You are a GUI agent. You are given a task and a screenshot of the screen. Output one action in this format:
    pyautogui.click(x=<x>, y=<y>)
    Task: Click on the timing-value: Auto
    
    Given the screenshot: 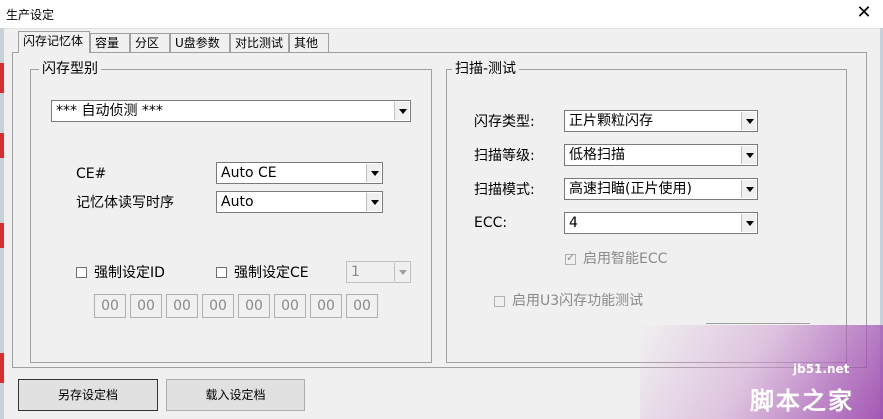 What is the action you would take?
    pyautogui.click(x=237, y=202)
    